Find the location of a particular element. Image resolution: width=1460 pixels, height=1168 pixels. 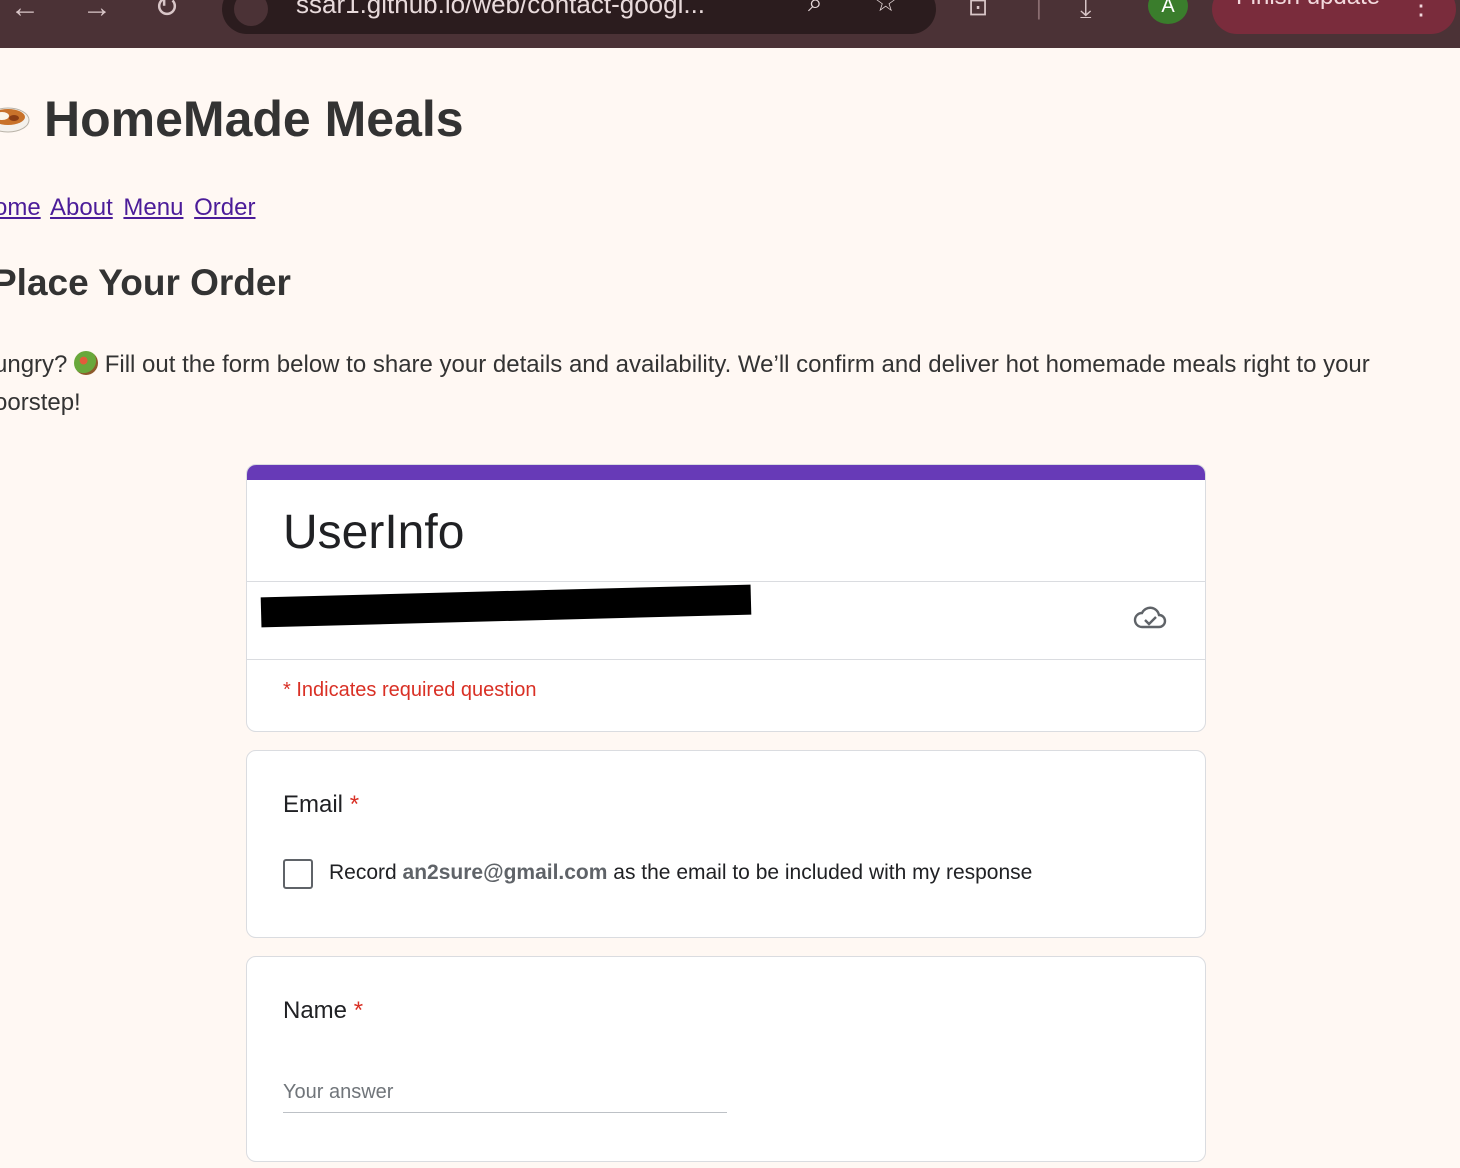

name-question-card: Name * Your answer is located at coordinates (726, 1059).